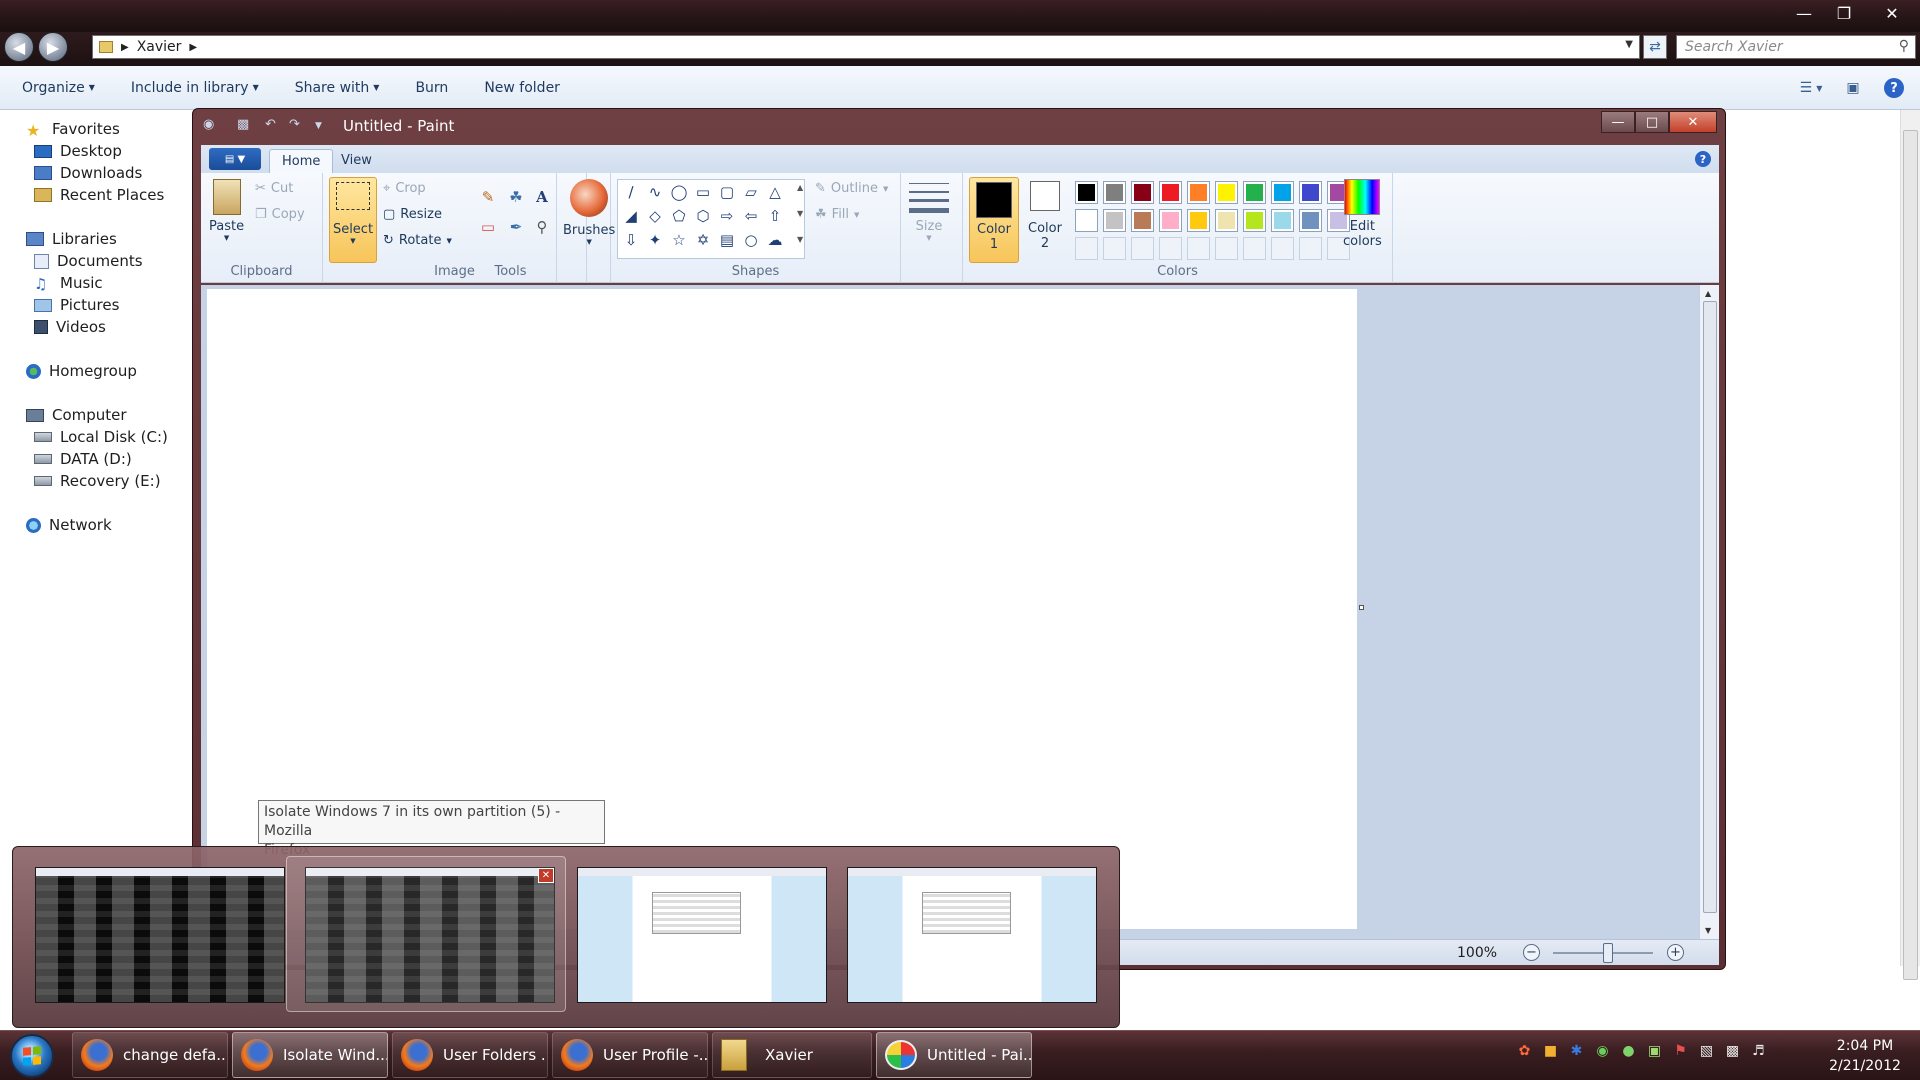  I want to click on scroll-up-icon: ▲, so click(1708, 293).